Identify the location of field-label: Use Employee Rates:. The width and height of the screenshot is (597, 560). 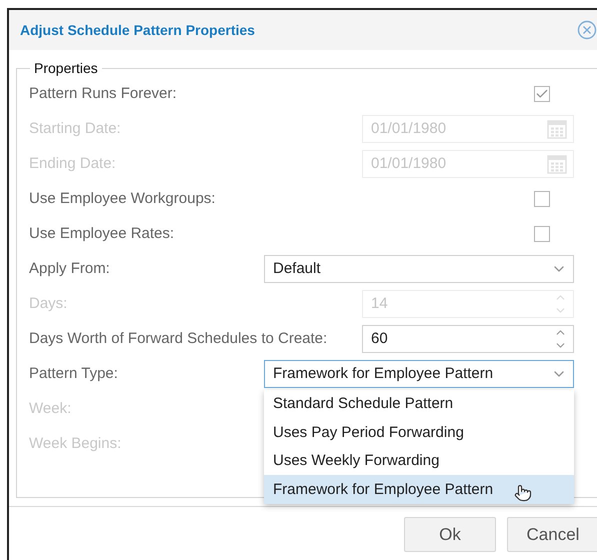
(101, 233).